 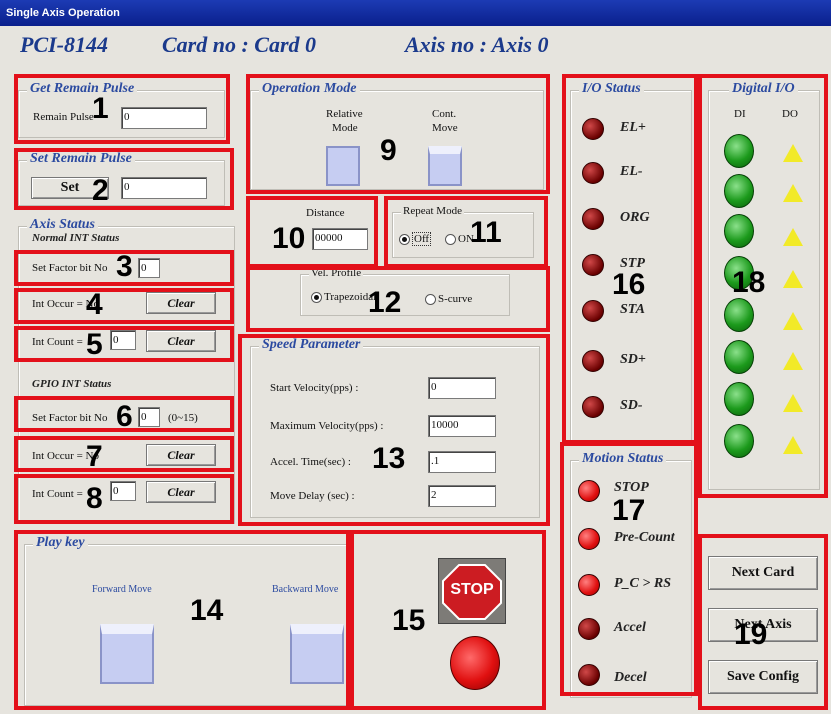 What do you see at coordinates (793, 321) in the screenshot?
I see `do-4-indicator-icon` at bounding box center [793, 321].